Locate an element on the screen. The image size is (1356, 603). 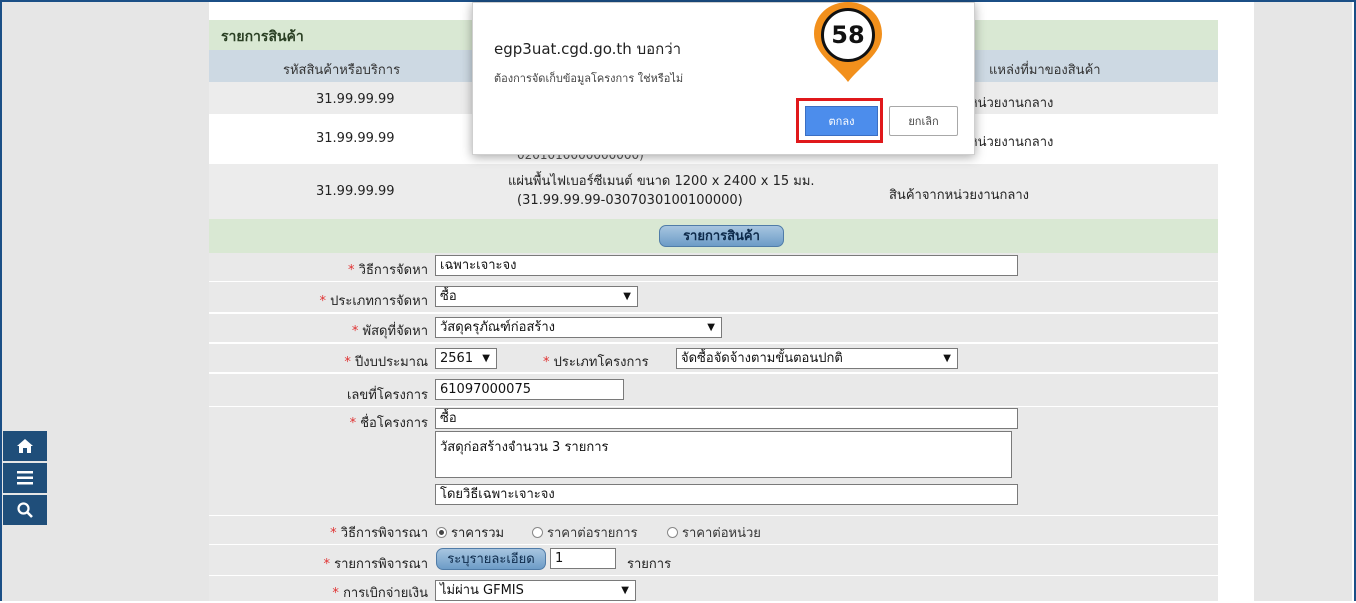
supply-label: * พัสดุที่จัดหา is located at coordinates (389, 331).